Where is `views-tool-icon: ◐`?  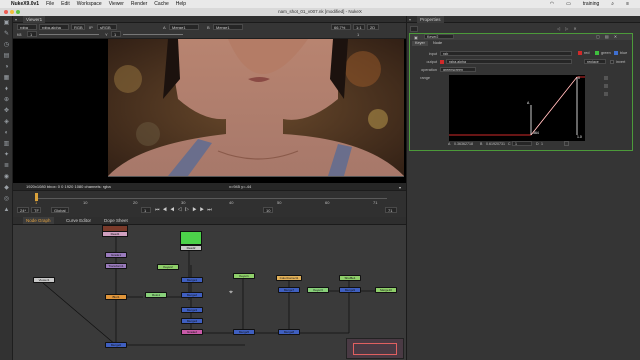
views-tool-icon: ◐ is located at coordinates (6, 133).